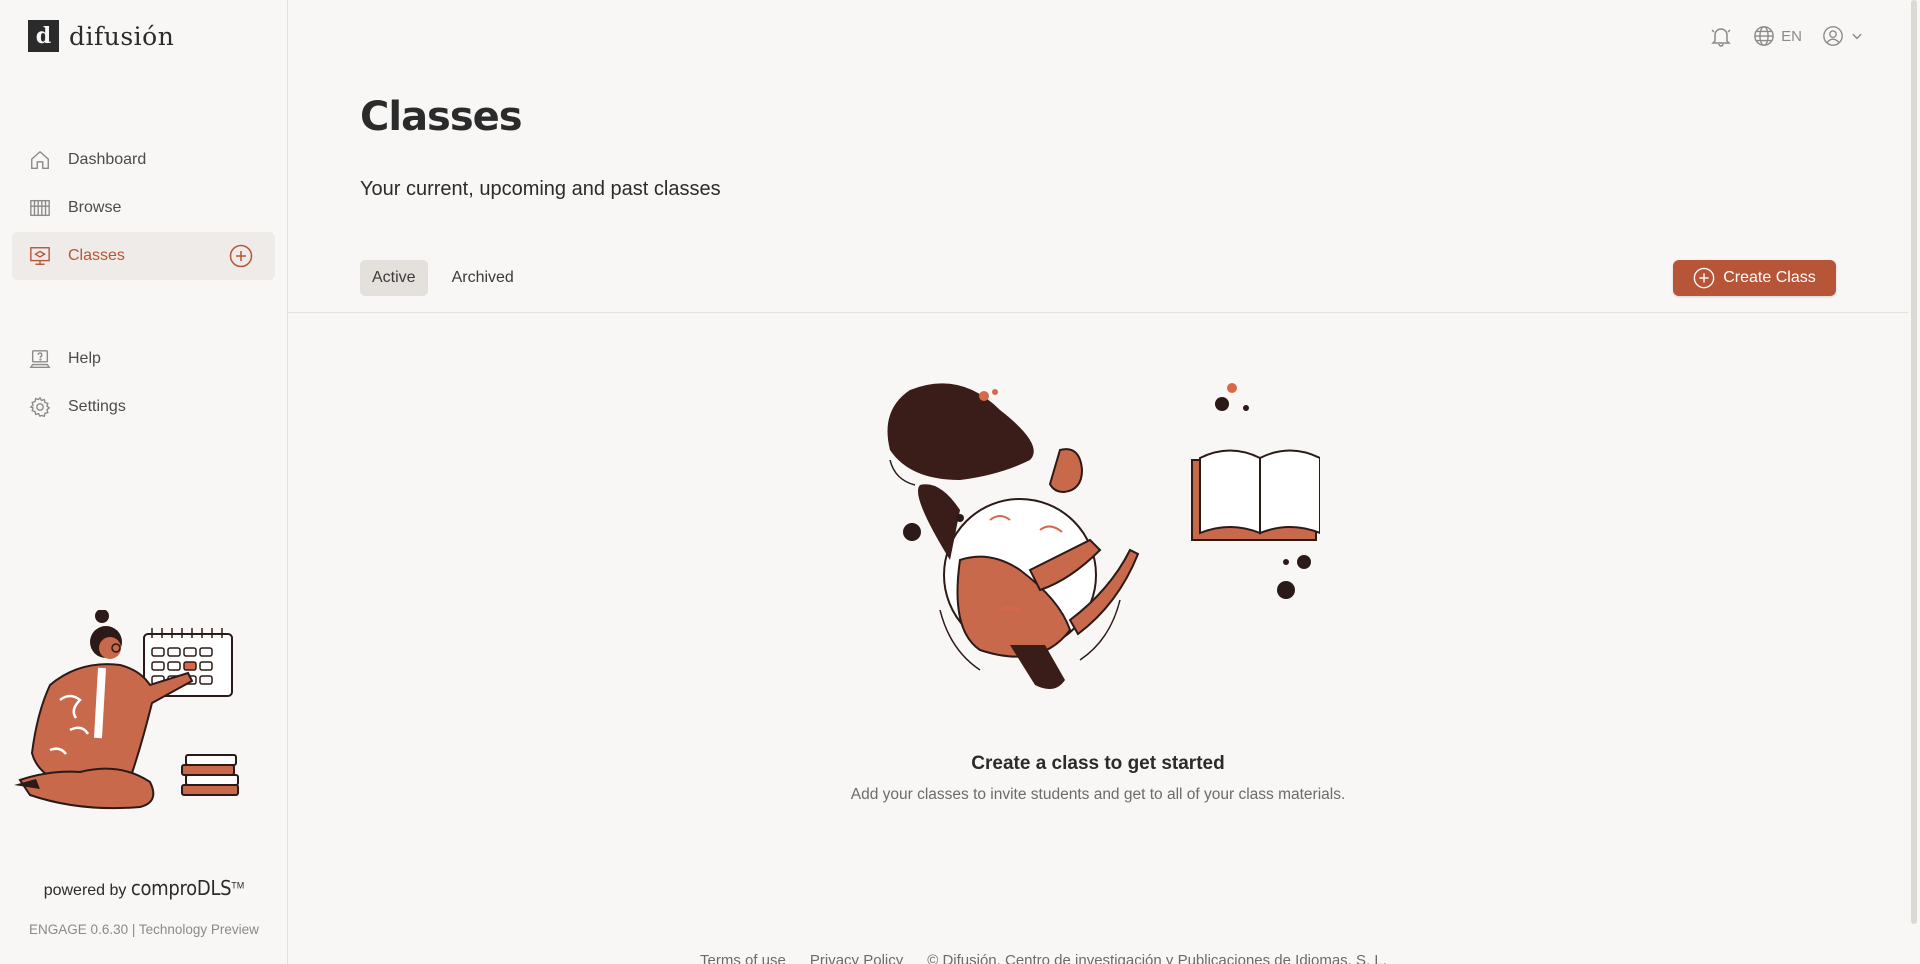  What do you see at coordinates (143, 208) in the screenshot?
I see `sidebar-item-browse: Browse` at bounding box center [143, 208].